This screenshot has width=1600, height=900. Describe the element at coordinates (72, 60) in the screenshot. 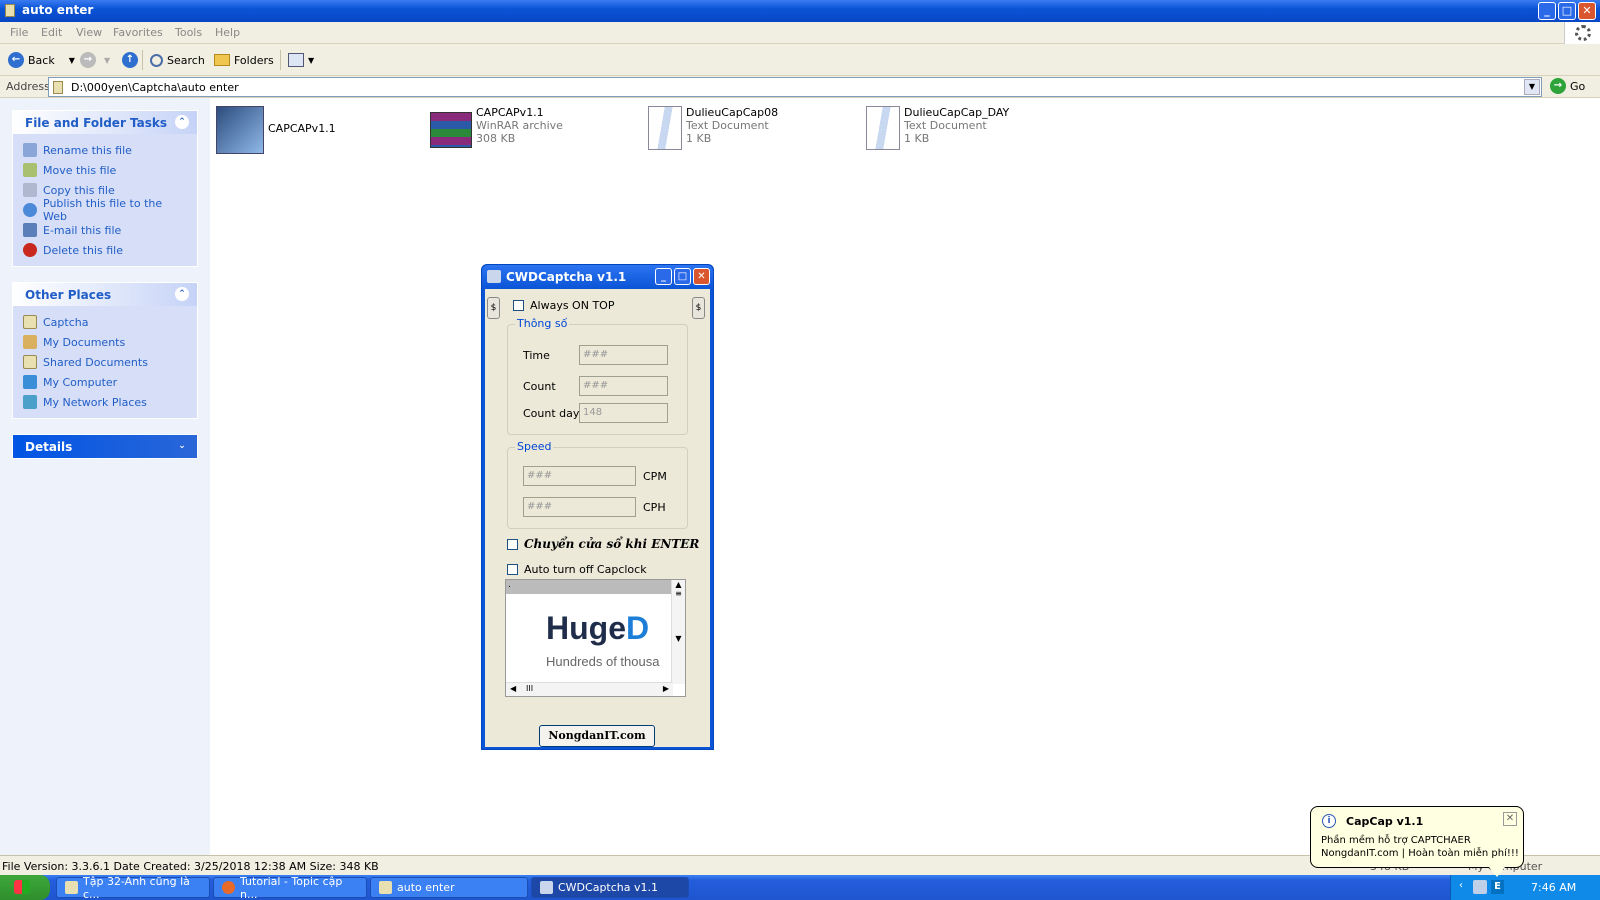

I see `back-dropdown-icon: ▼` at that location.